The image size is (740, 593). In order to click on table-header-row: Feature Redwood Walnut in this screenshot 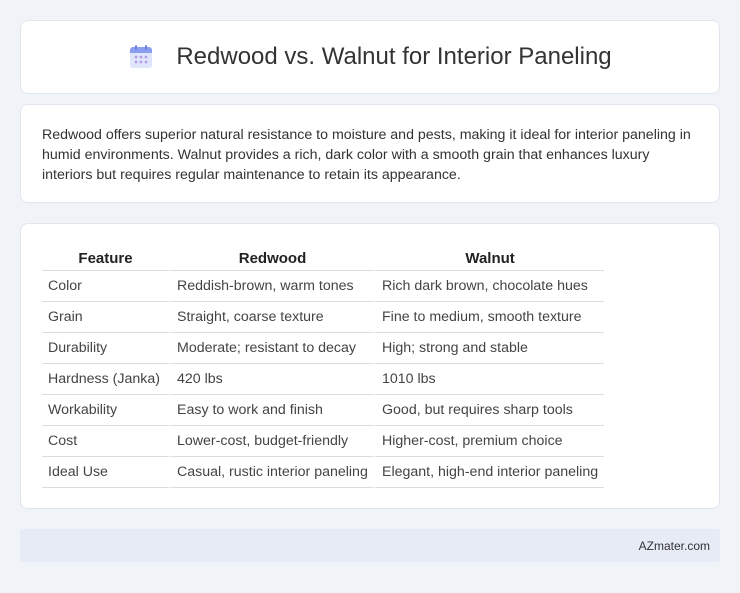, I will do `click(323, 257)`.